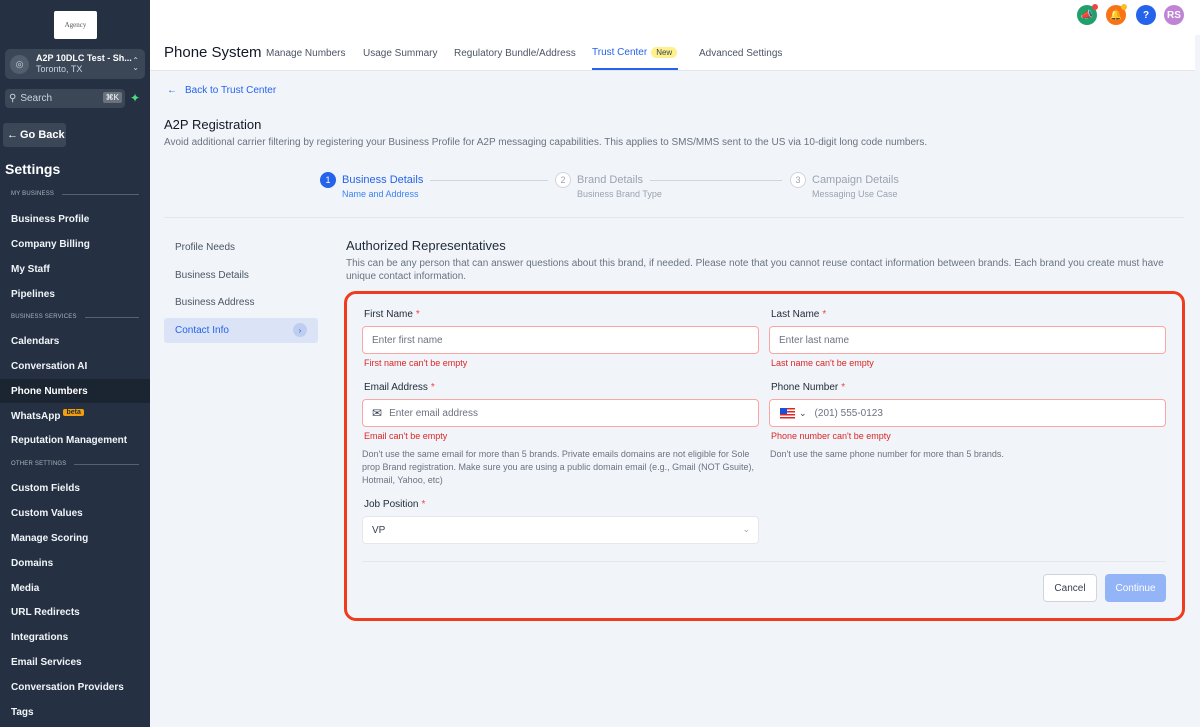 Image resolution: width=1200 pixels, height=727 pixels. What do you see at coordinates (75, 244) in the screenshot?
I see `sidebar-item-company-billing: Company Billing` at bounding box center [75, 244].